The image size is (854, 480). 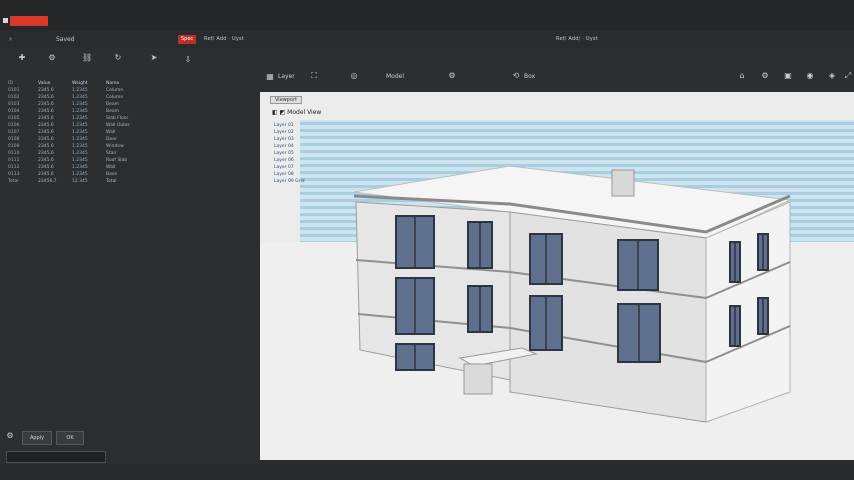 I want to click on table-row: 0106 2345.6 1.2345 Wall Outer, so click(x=88, y=125).